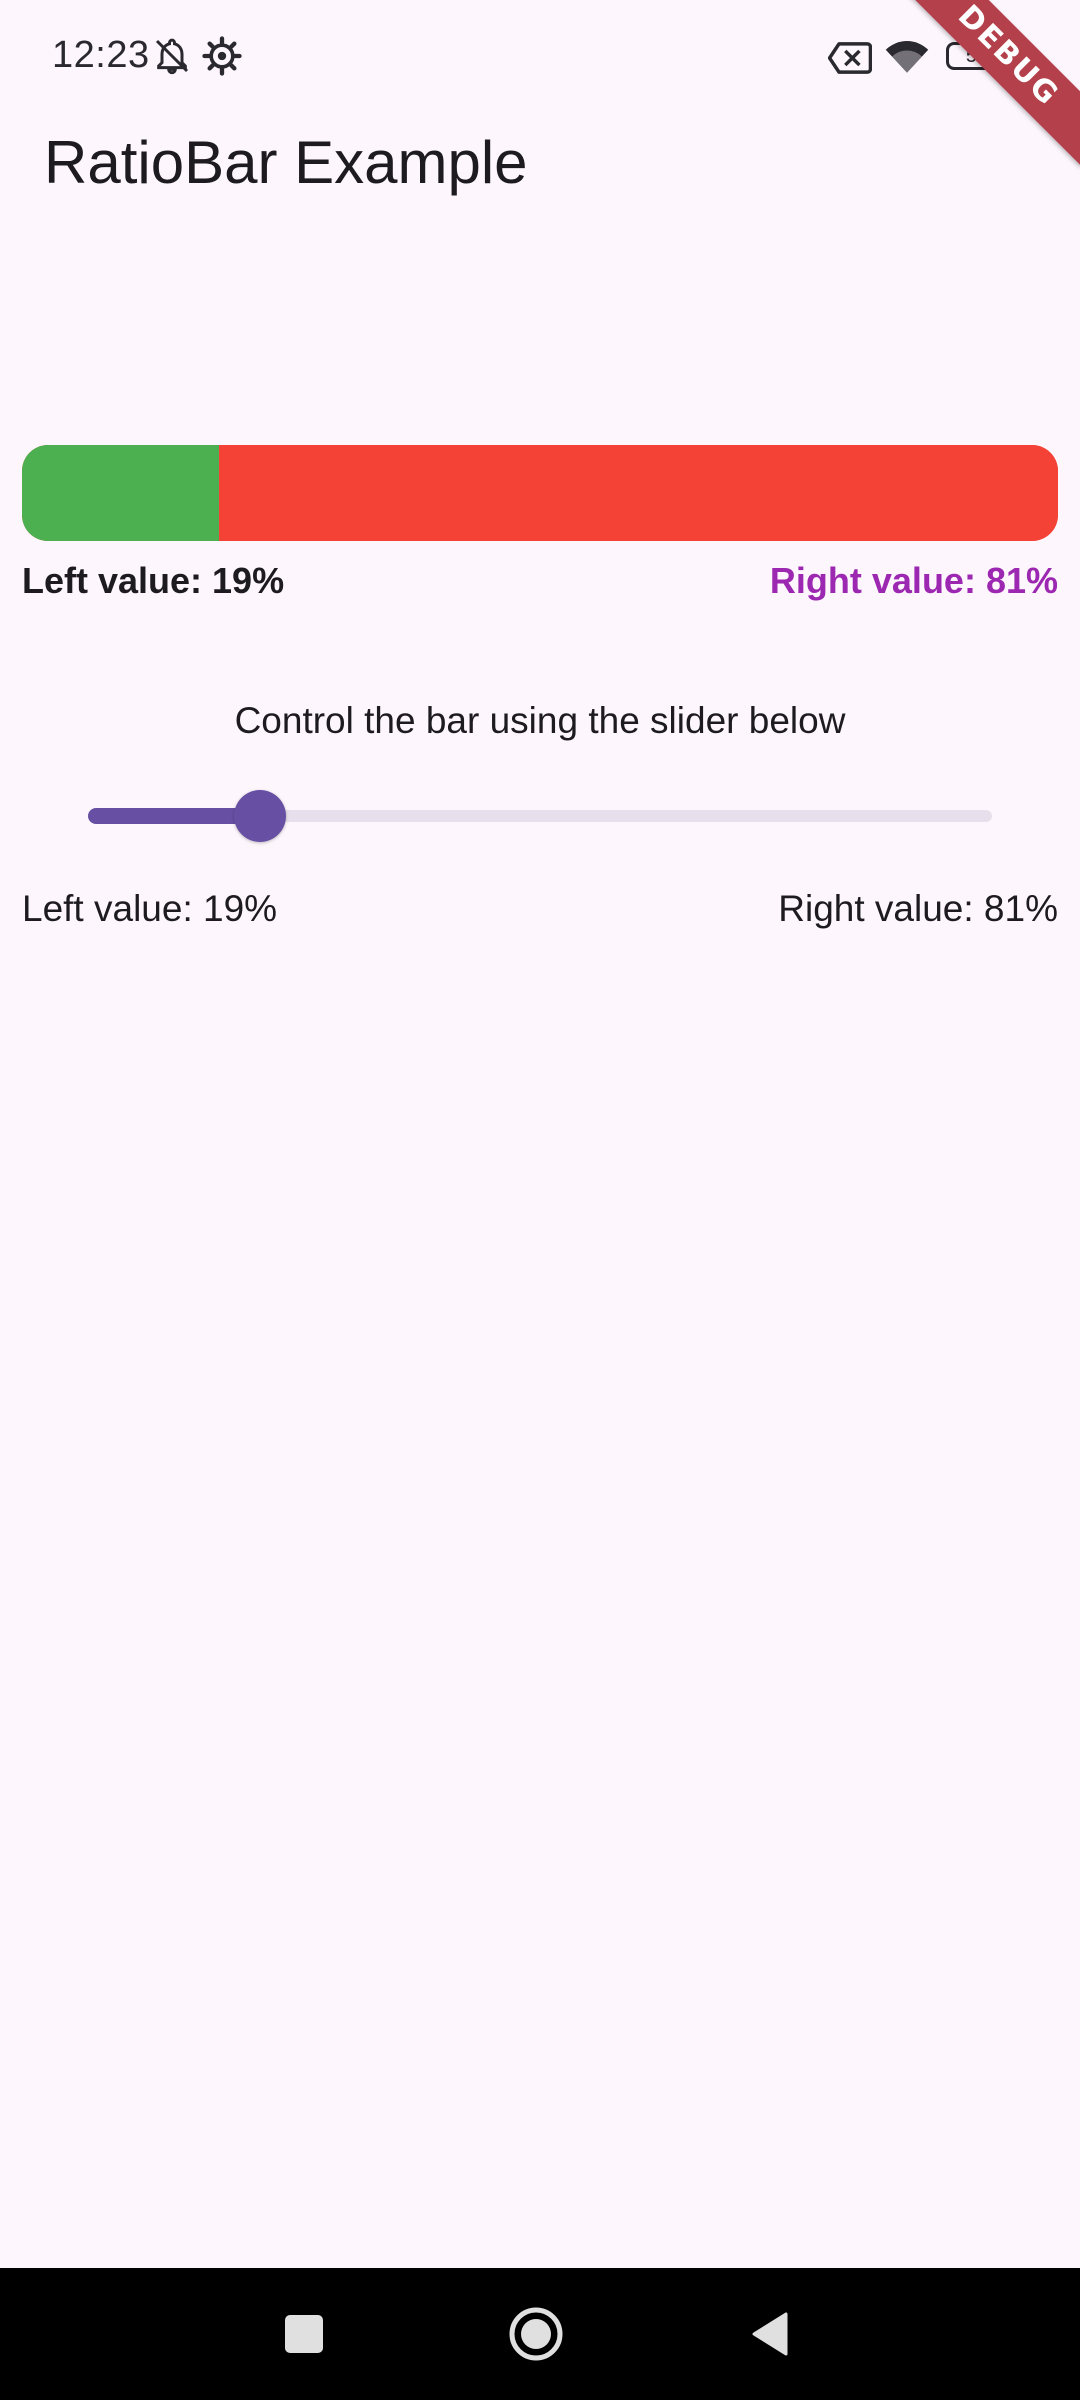 This screenshot has width=1080, height=2400. I want to click on no-sim-icon, so click(850, 58).